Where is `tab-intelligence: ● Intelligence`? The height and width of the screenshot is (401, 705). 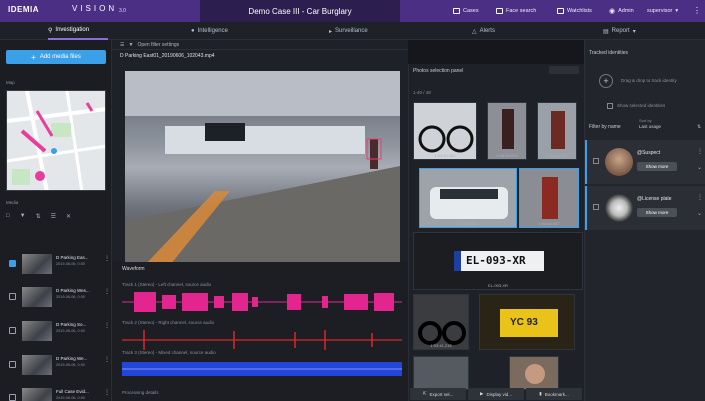
tab-intelligence: ● Intelligence is located at coordinates (209, 31).